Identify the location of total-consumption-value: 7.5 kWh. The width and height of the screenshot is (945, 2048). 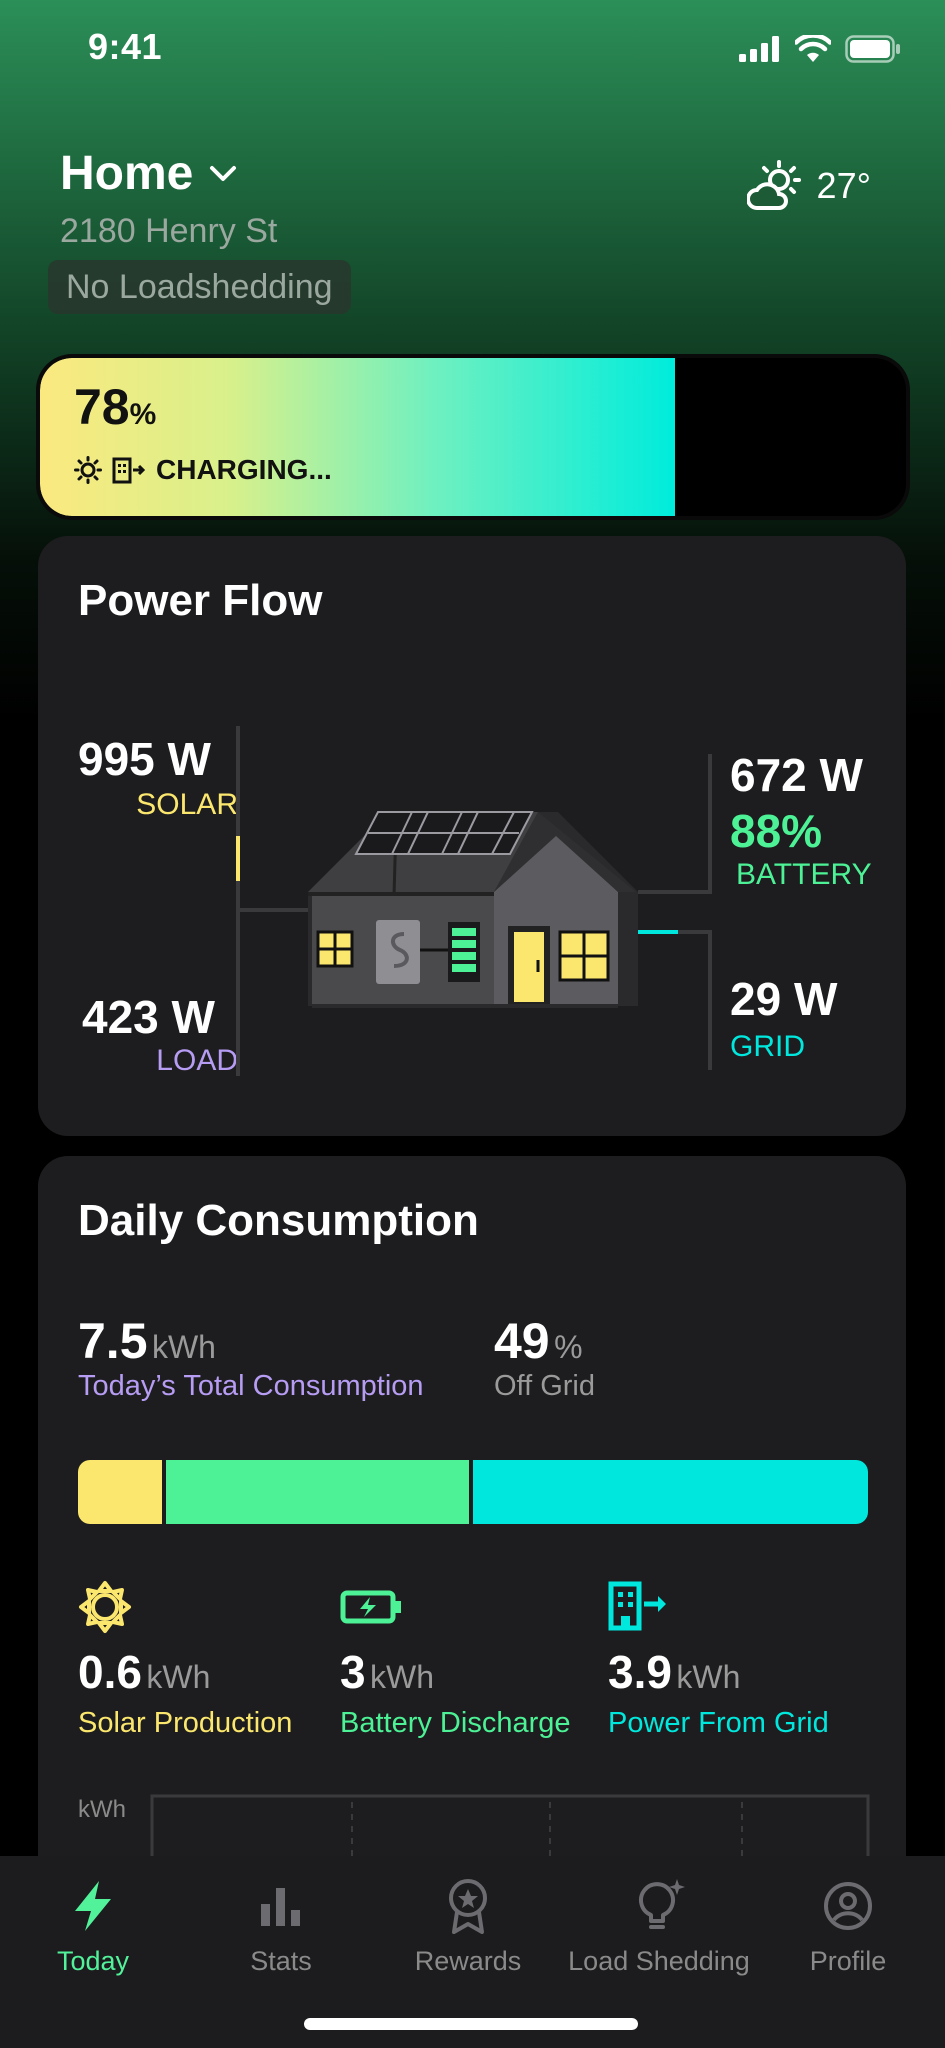
(147, 1341).